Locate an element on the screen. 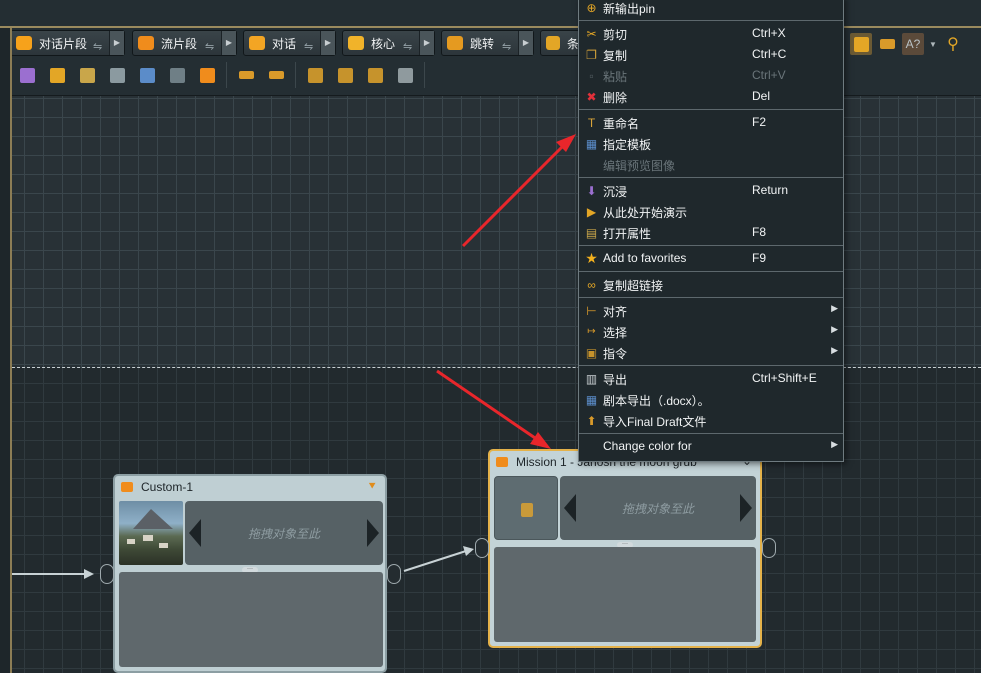  submenu-arrow-icon: ▶ is located at coordinates (834, 350).